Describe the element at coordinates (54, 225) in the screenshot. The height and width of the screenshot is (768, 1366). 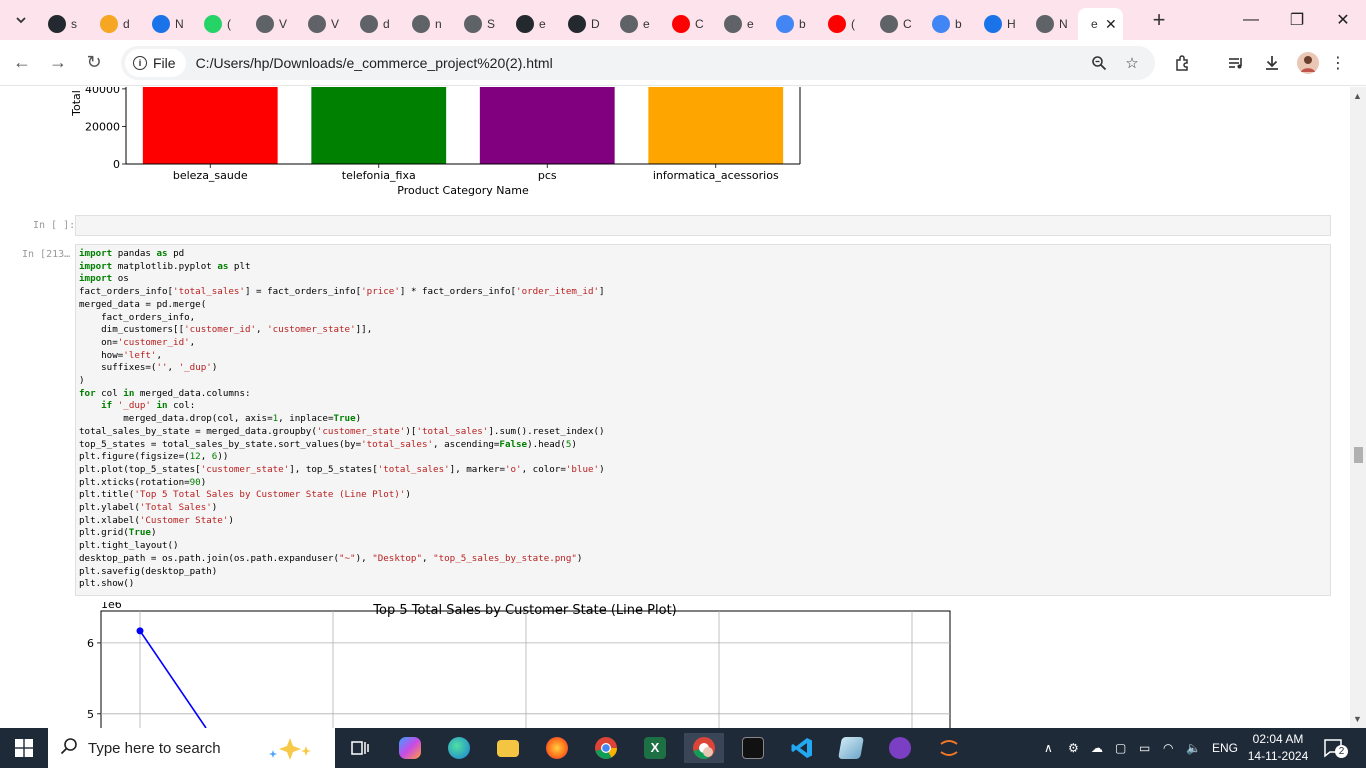
I see `empty-cell-prompt: In [ ]:` at that location.